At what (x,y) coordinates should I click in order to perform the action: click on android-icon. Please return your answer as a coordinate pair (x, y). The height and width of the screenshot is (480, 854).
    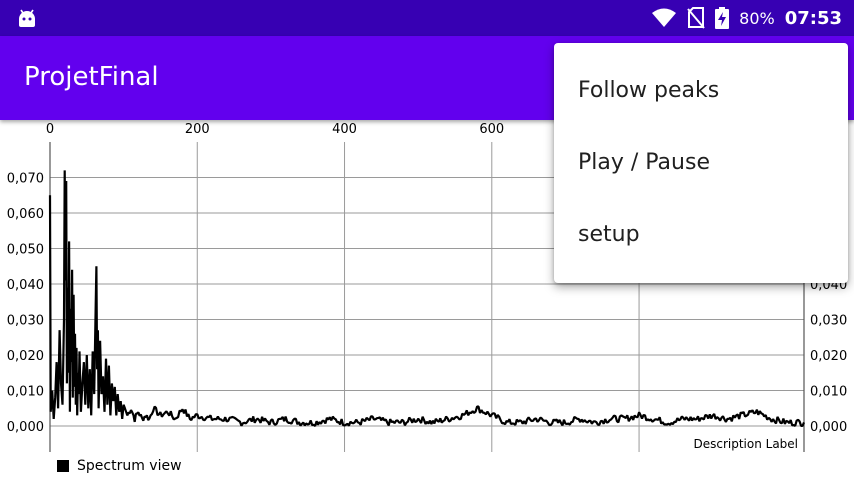
    Looking at the image, I should click on (27, 18).